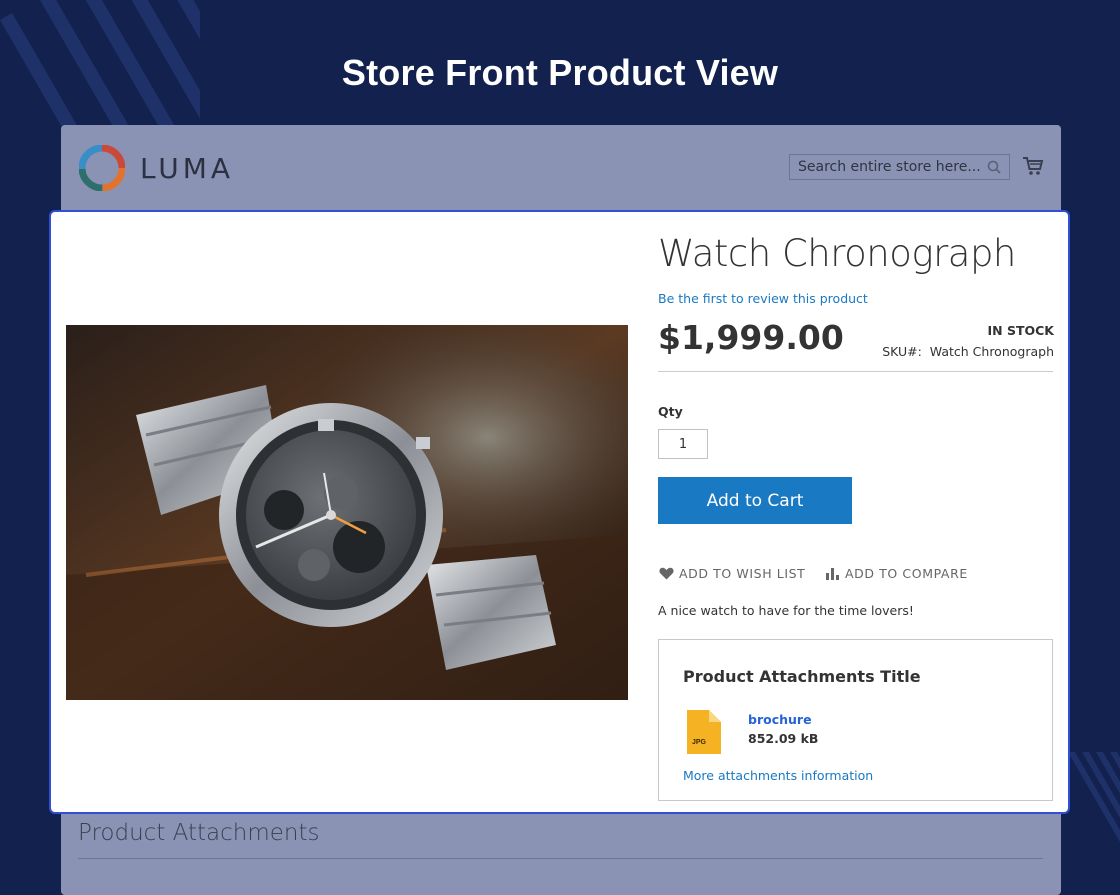 The height and width of the screenshot is (895, 1120). I want to click on page-heading: Store Front Product View, so click(560, 72).